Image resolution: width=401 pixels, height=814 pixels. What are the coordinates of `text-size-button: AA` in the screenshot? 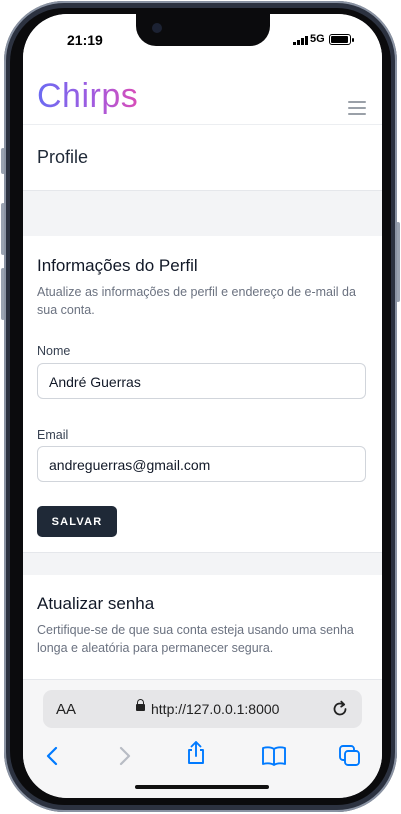 It's located at (66, 709).